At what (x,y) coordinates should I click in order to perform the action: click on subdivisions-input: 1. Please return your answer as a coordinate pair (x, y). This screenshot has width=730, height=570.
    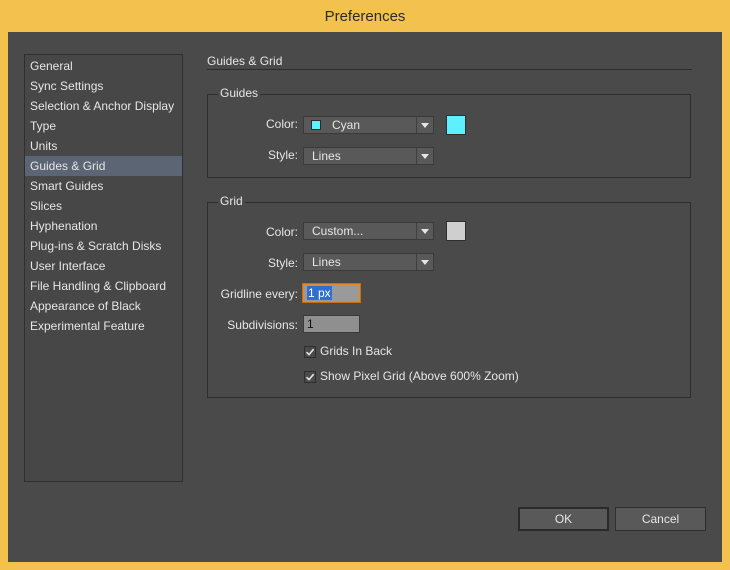
    Looking at the image, I should click on (331, 324).